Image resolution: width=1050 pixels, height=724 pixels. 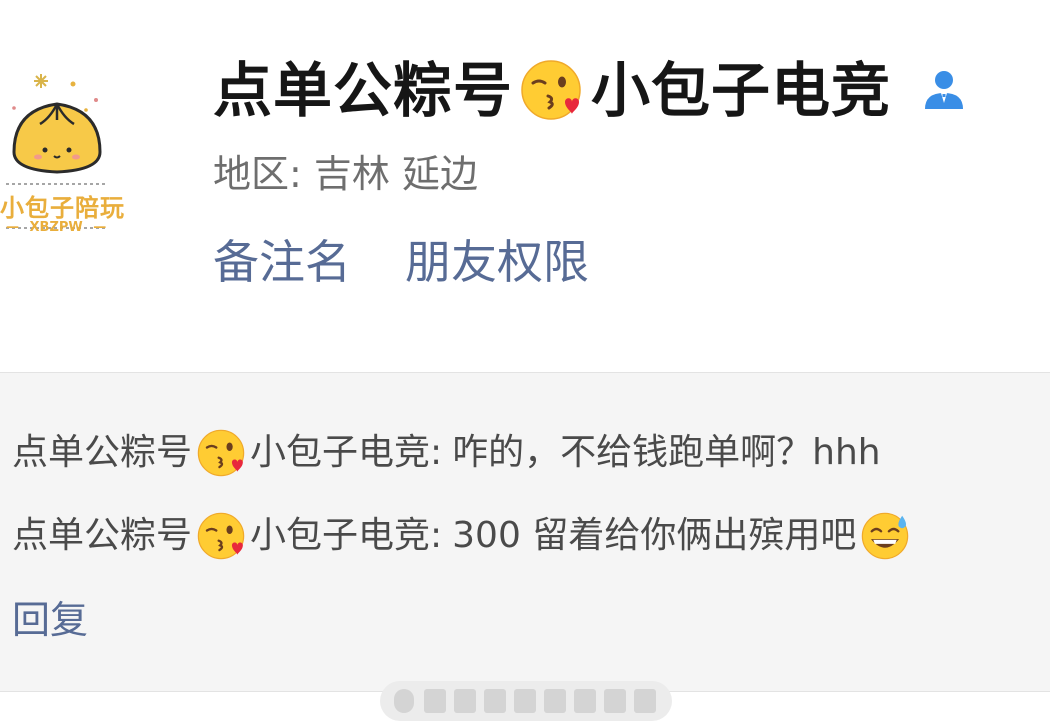 What do you see at coordinates (69, 157) in the screenshot?
I see `avatar: 小包子陪玩 — XBZPW —` at bounding box center [69, 157].